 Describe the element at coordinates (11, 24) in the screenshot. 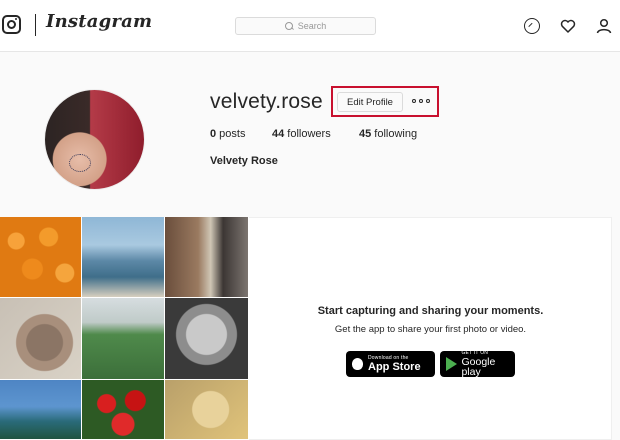

I see `instagram-icon` at that location.